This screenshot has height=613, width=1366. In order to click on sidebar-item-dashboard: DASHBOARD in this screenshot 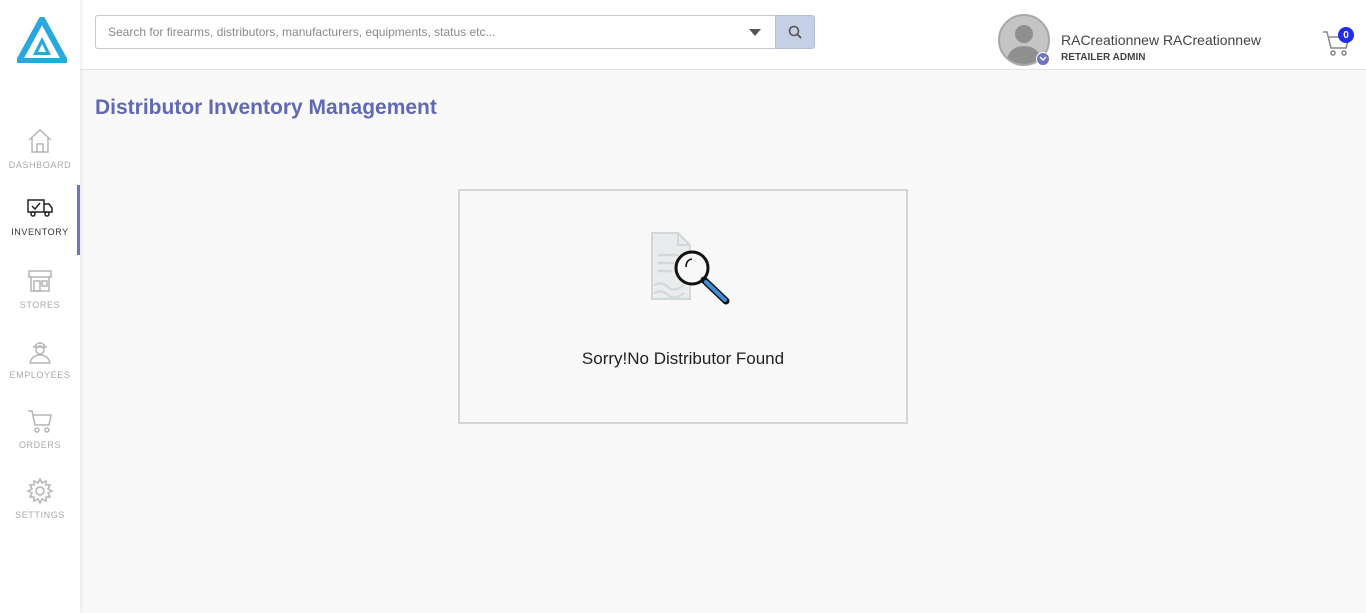, I will do `click(40, 153)`.